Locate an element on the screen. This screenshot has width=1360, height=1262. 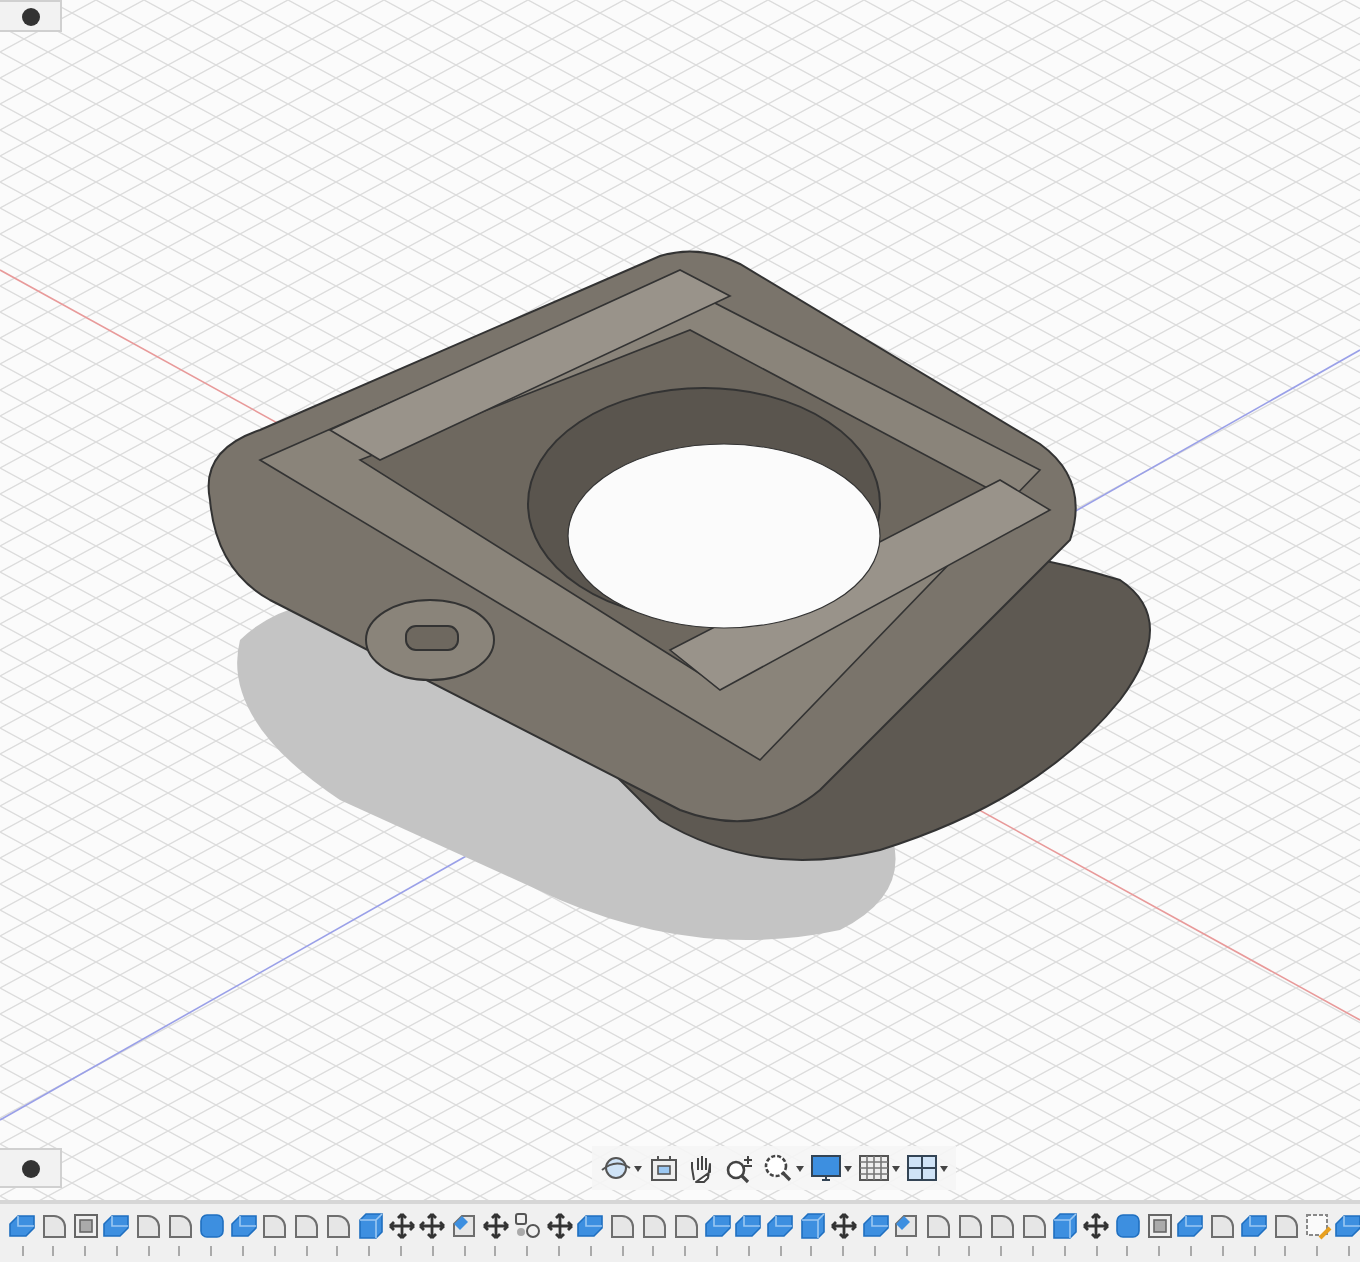
grid-tool is located at coordinates (879, 1168).